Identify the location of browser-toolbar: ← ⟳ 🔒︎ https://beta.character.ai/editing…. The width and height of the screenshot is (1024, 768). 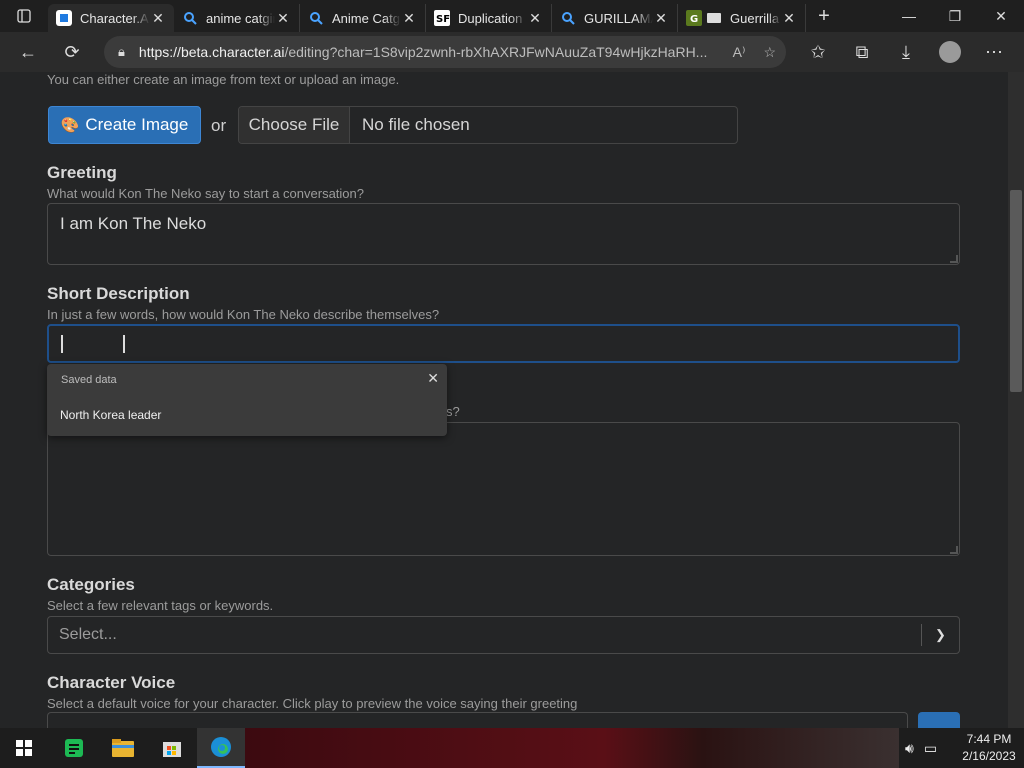
(512, 52).